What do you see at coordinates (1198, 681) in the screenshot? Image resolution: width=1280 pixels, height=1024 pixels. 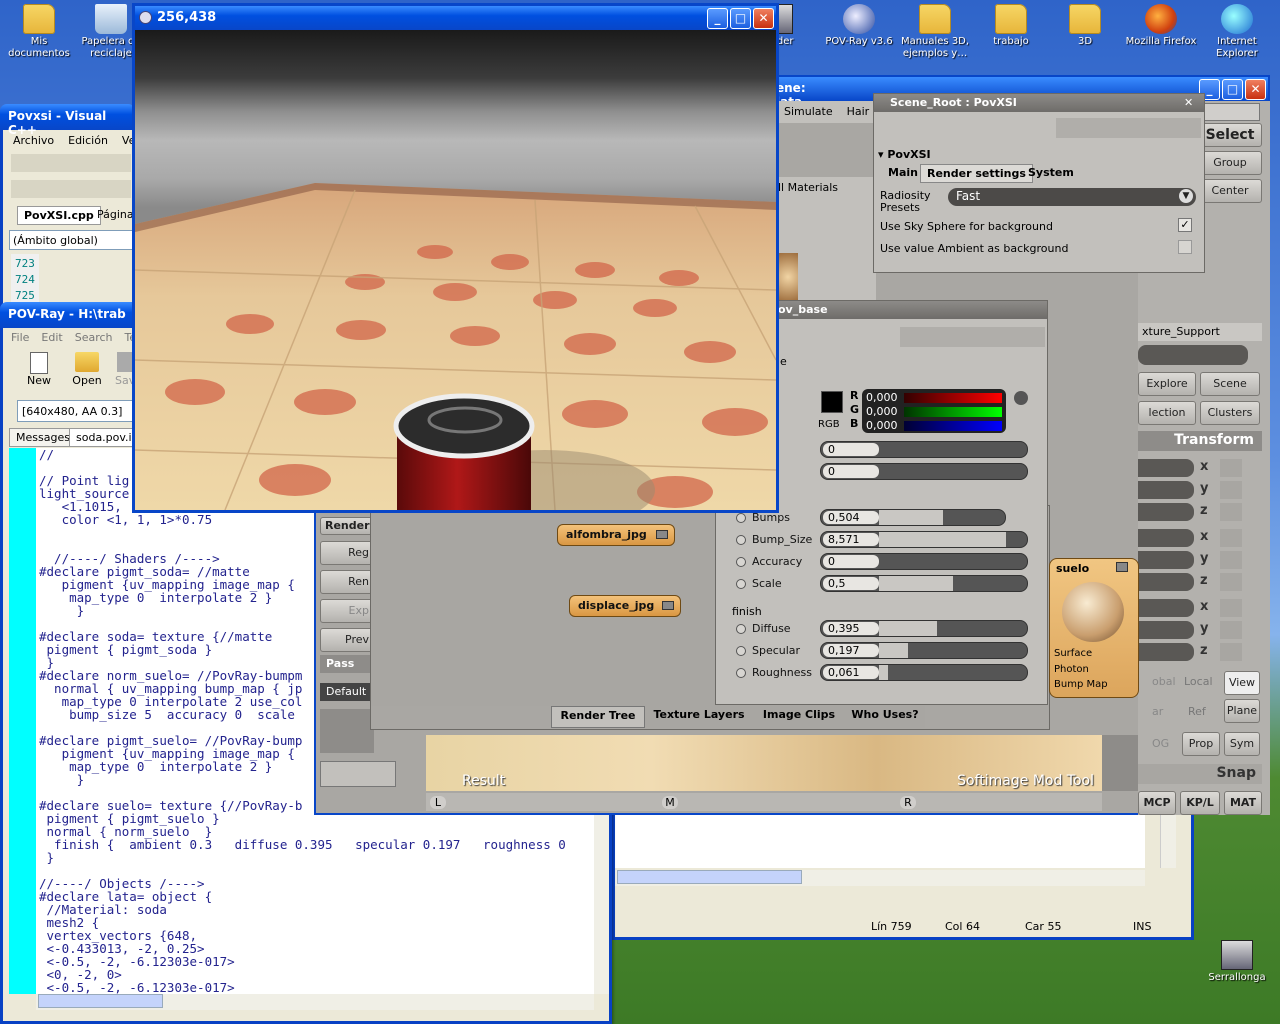 I see `local-label: Local` at bounding box center [1198, 681].